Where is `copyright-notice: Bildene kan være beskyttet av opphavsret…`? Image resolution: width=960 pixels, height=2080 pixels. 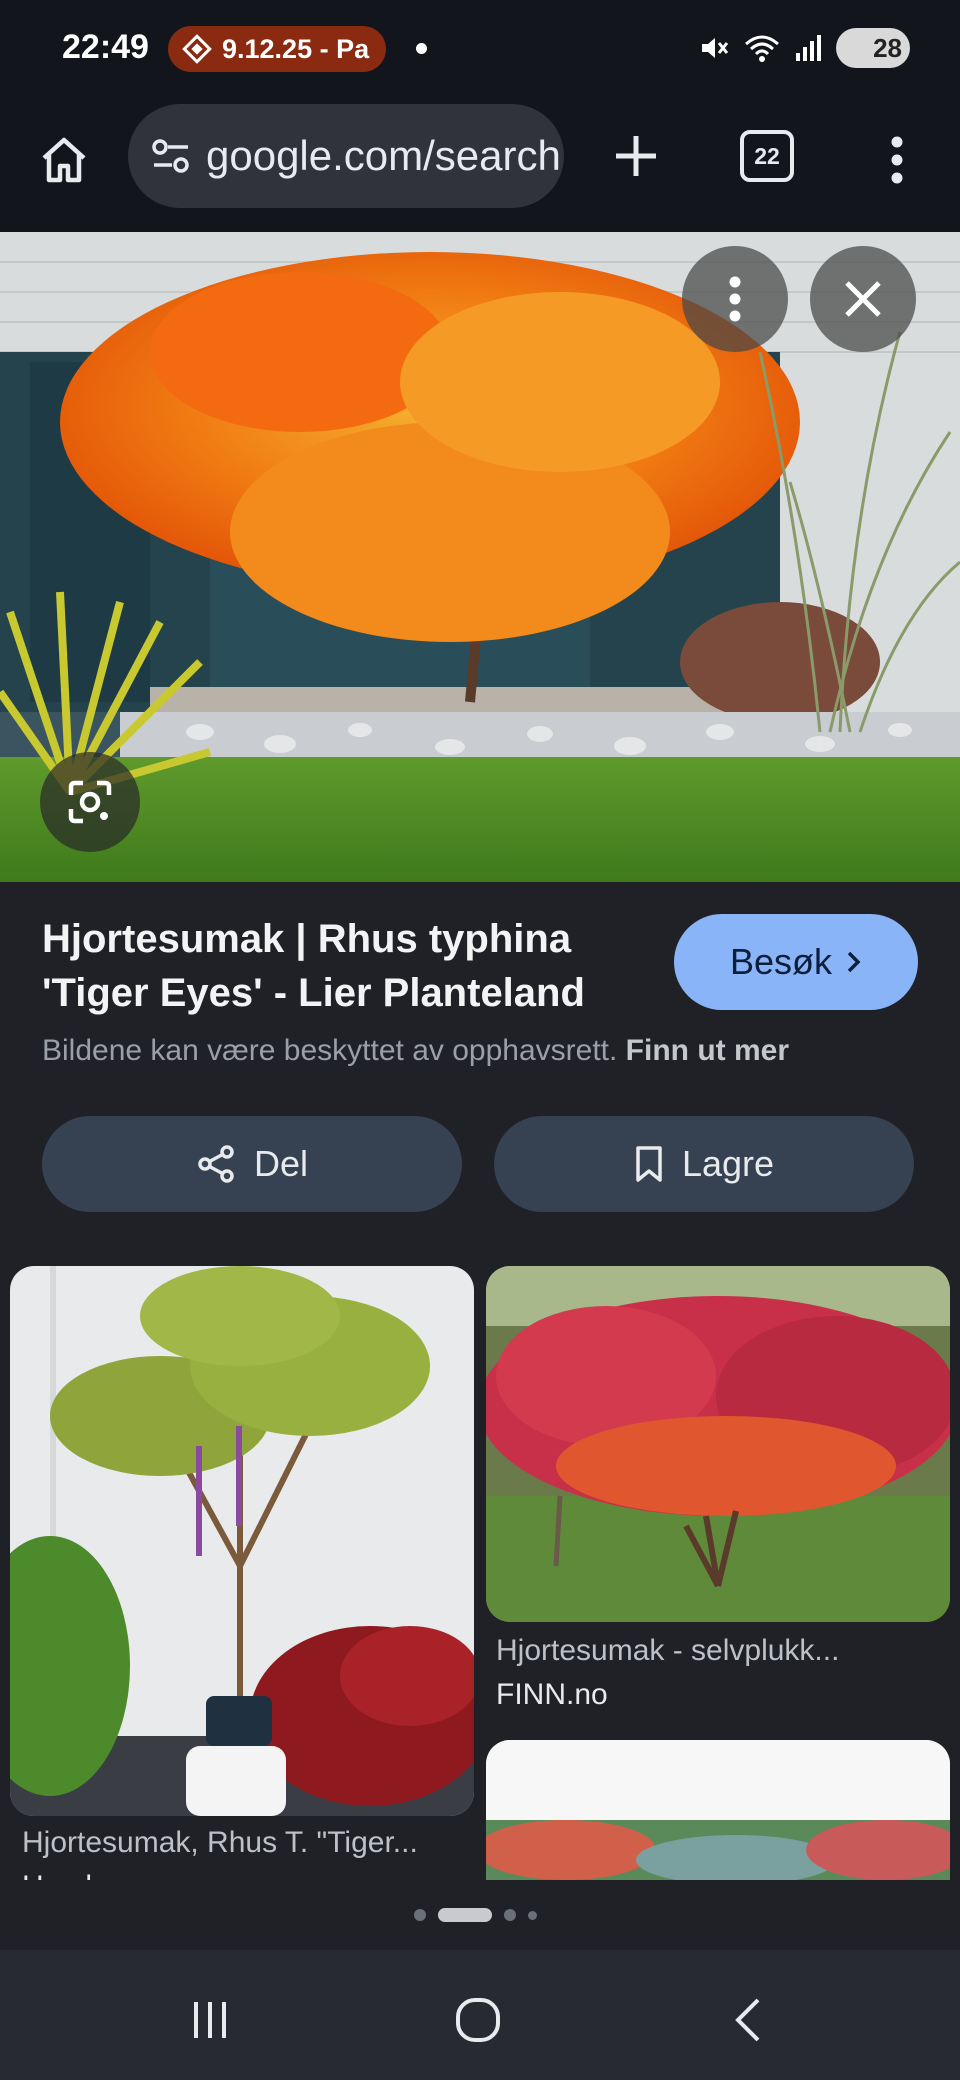 copyright-notice: Bildene kan være beskyttet av opphavsret… is located at coordinates (415, 1051).